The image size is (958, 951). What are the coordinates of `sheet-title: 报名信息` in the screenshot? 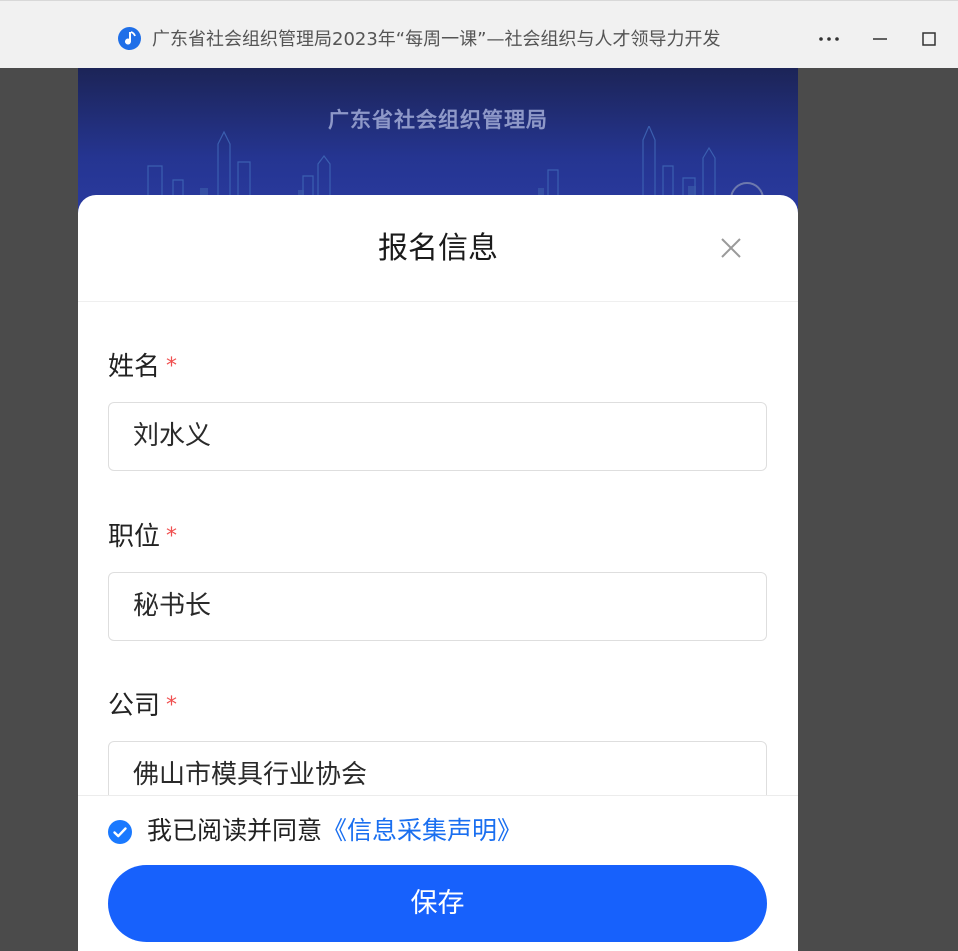 It's located at (438, 248).